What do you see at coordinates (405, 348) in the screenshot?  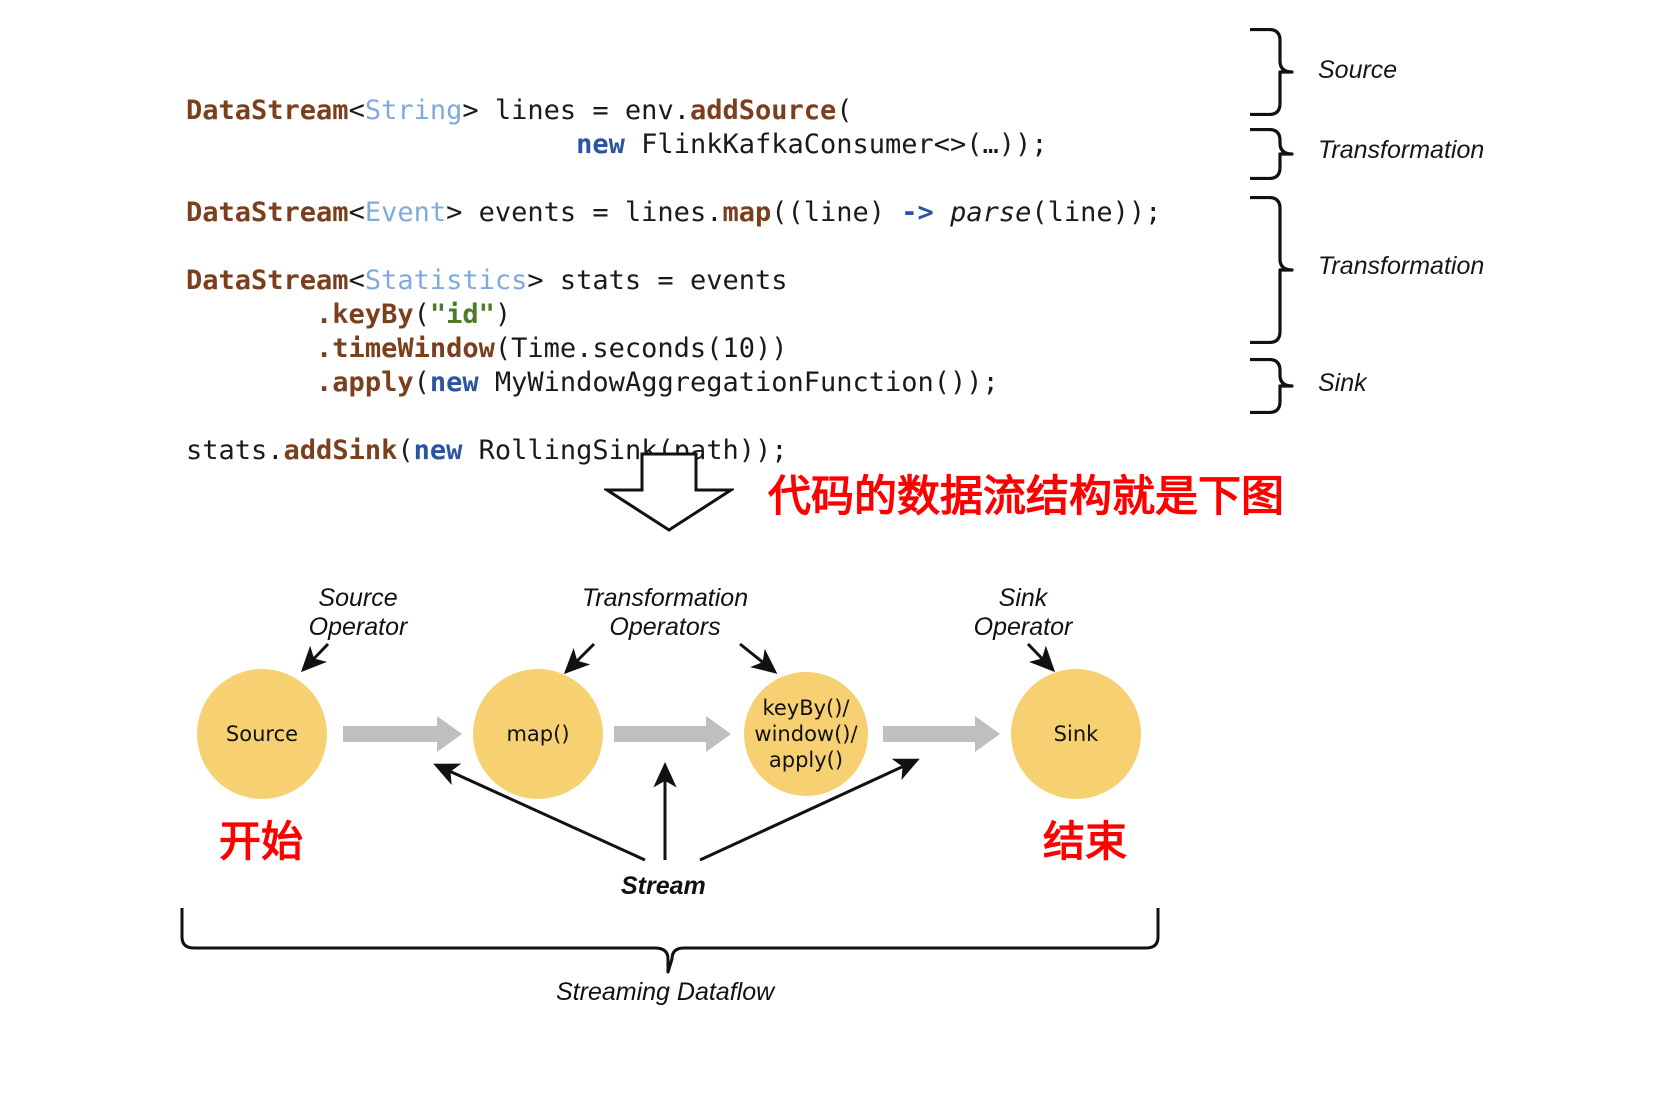 I see `code-token: .timeWindow` at bounding box center [405, 348].